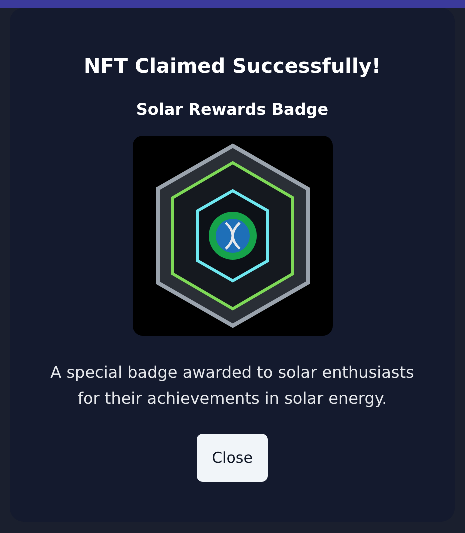 This screenshot has width=465, height=533. Describe the element at coordinates (232, 110) in the screenshot. I see `nft-name: Solar Rewards Badge` at that location.